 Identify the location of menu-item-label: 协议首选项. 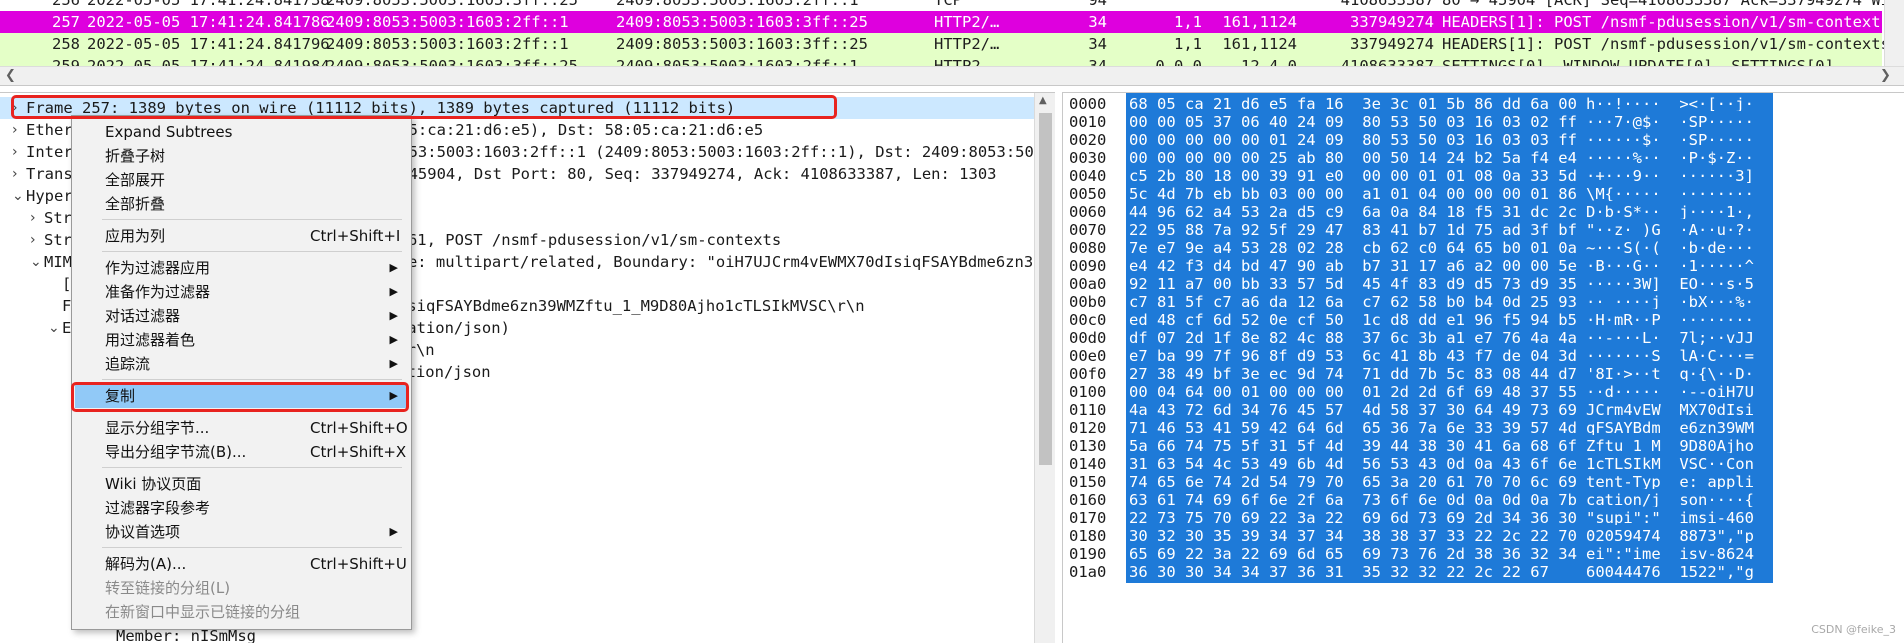
(143, 532).